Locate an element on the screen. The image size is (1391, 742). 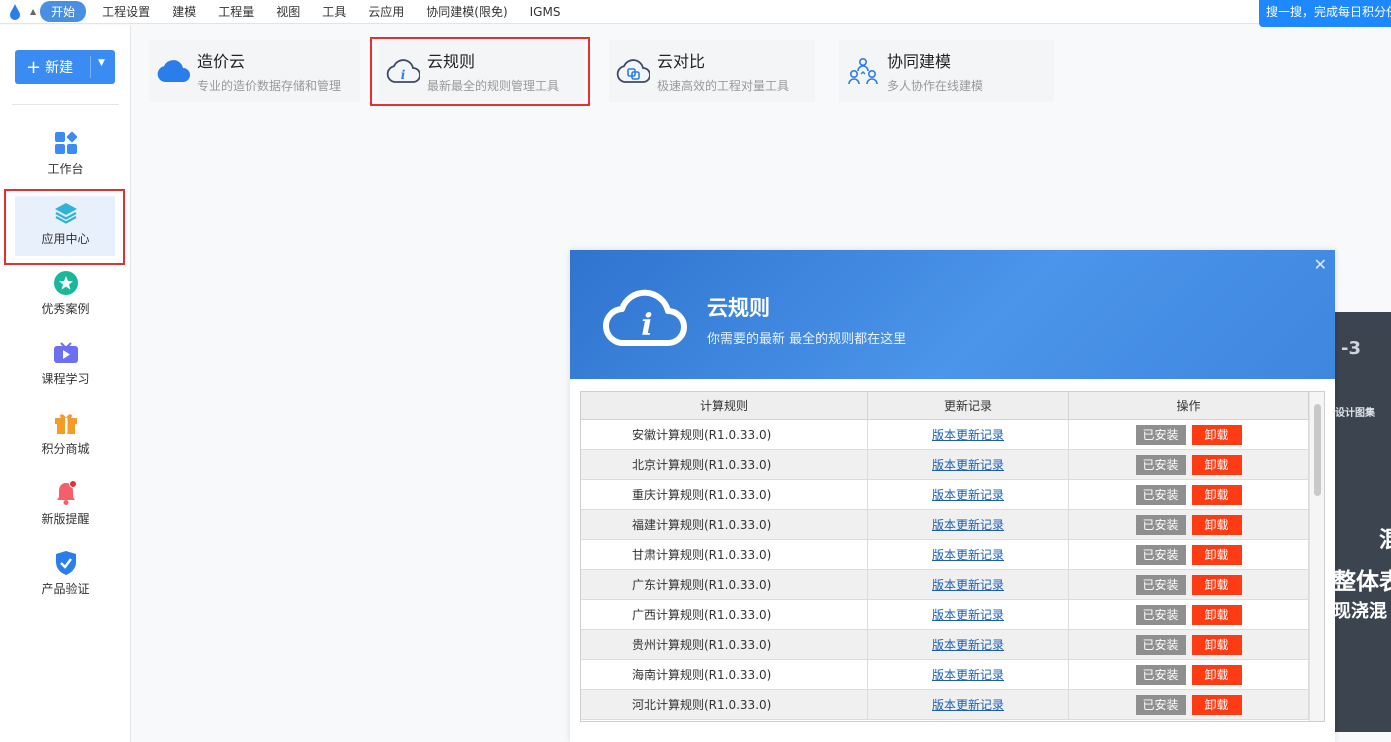
menu-view: 视图 is located at coordinates (288, 11).